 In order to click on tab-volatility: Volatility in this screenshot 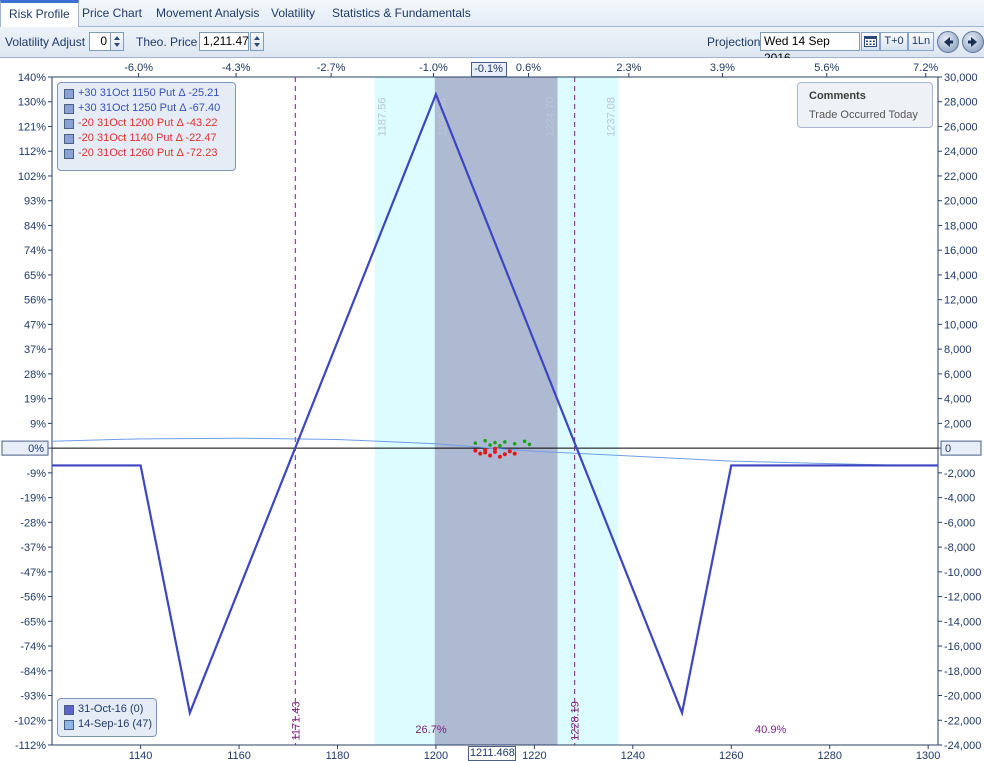, I will do `click(293, 13)`.